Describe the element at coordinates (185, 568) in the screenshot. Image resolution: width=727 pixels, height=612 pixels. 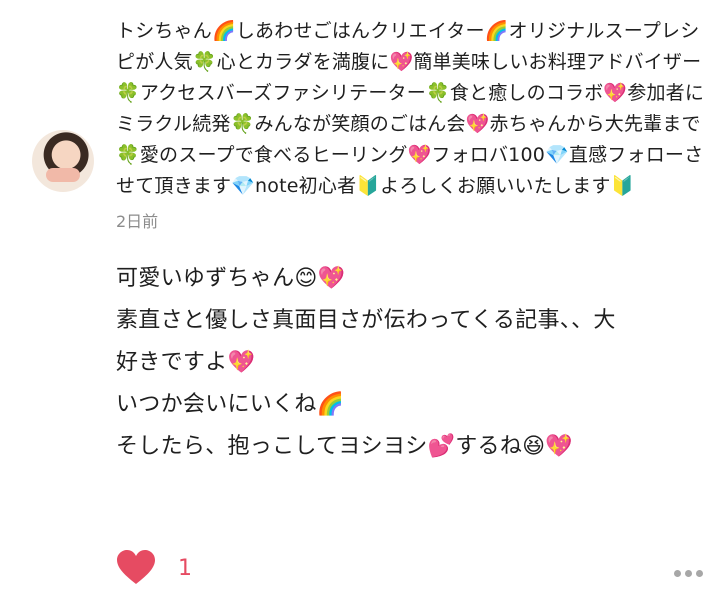
I see `like-count: 1` at that location.